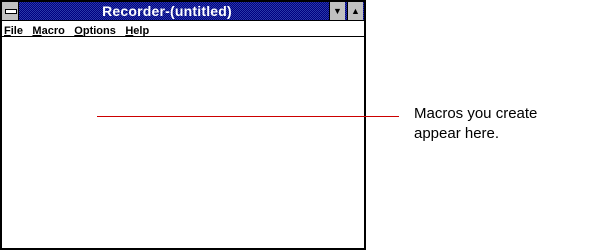  I want to click on callout-line, so click(248, 116).